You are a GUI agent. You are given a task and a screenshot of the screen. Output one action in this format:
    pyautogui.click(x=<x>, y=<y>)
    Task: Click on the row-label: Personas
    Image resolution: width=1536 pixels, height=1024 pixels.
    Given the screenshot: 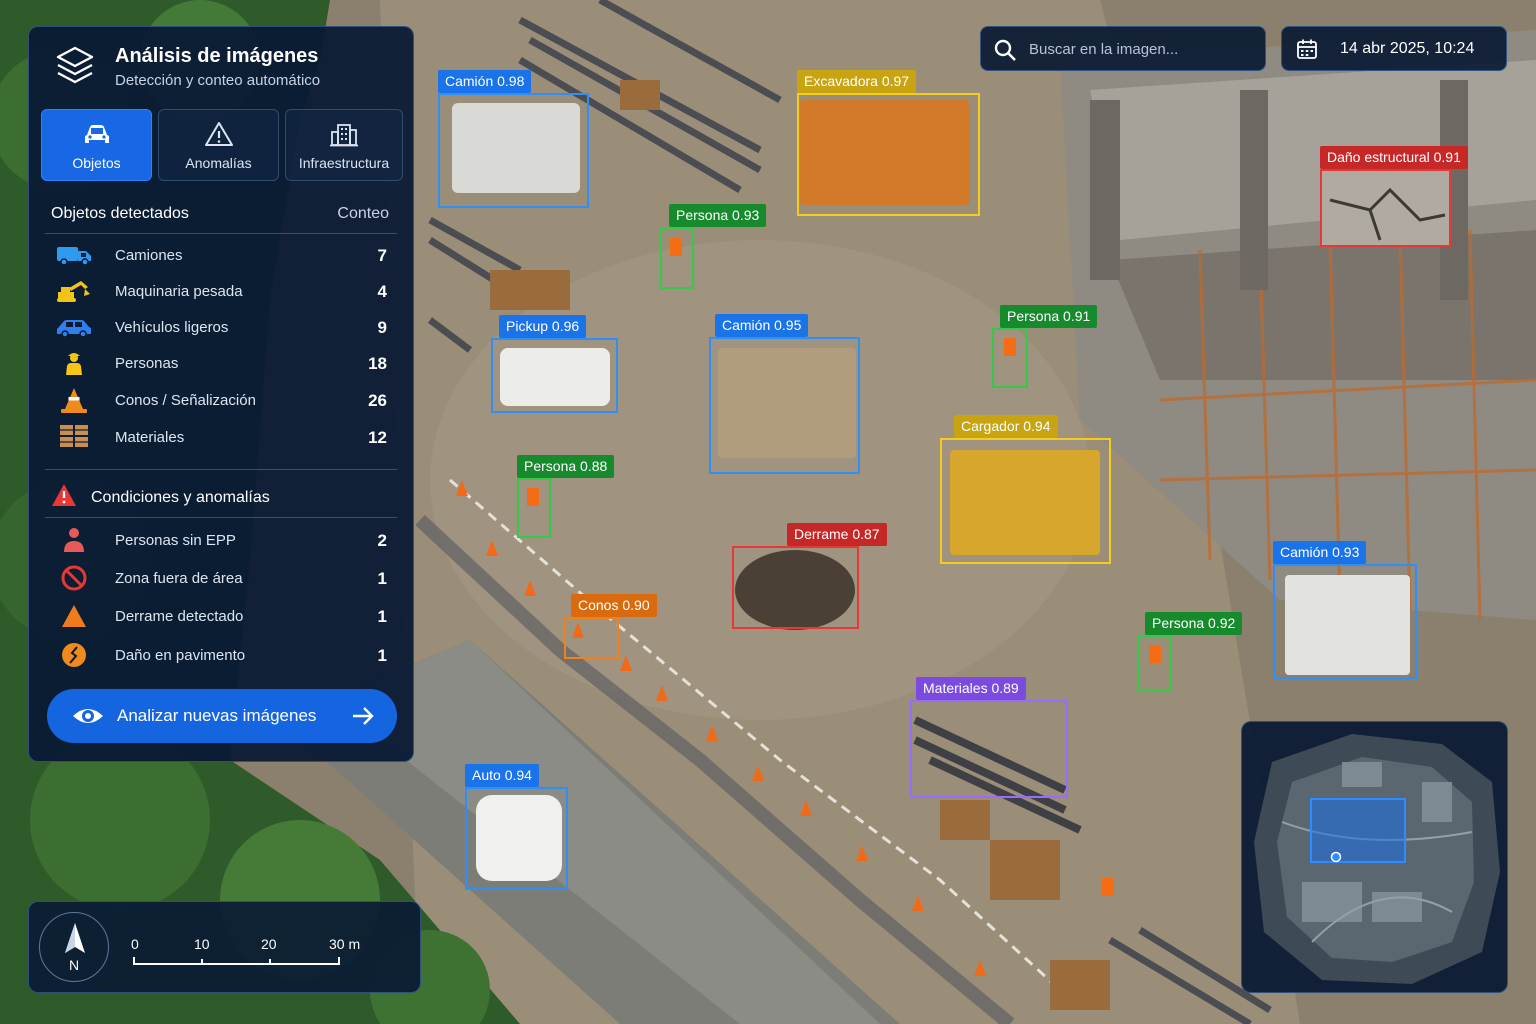 What is the action you would take?
    pyautogui.click(x=147, y=363)
    